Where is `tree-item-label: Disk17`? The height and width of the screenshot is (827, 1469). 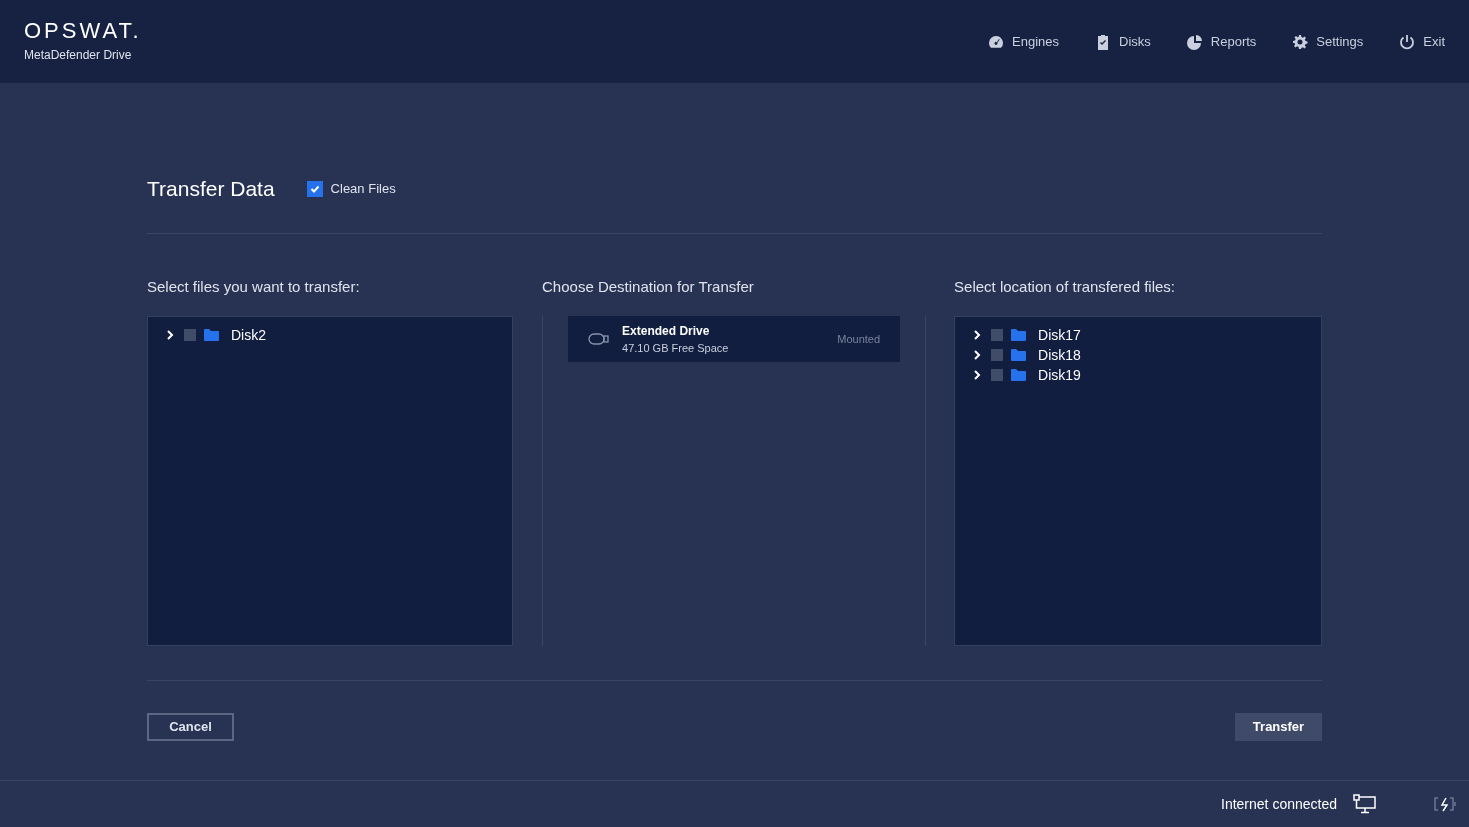
tree-item-label: Disk17 is located at coordinates (1059, 335).